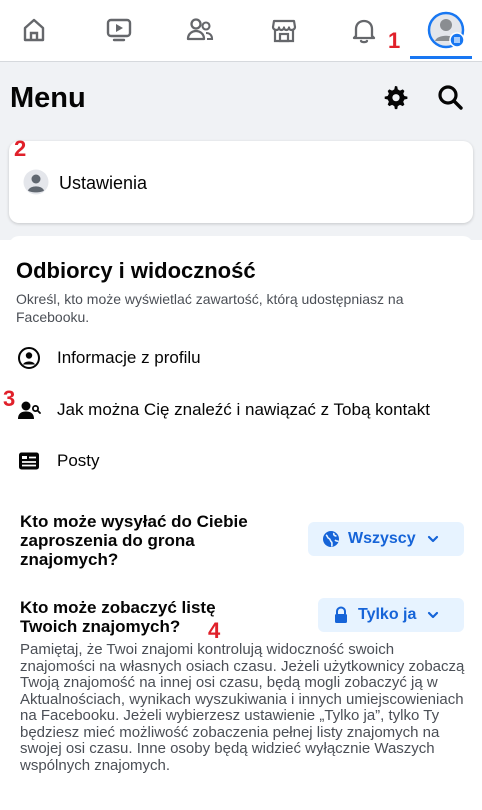  I want to click on annotation-2: 2, so click(20, 148).